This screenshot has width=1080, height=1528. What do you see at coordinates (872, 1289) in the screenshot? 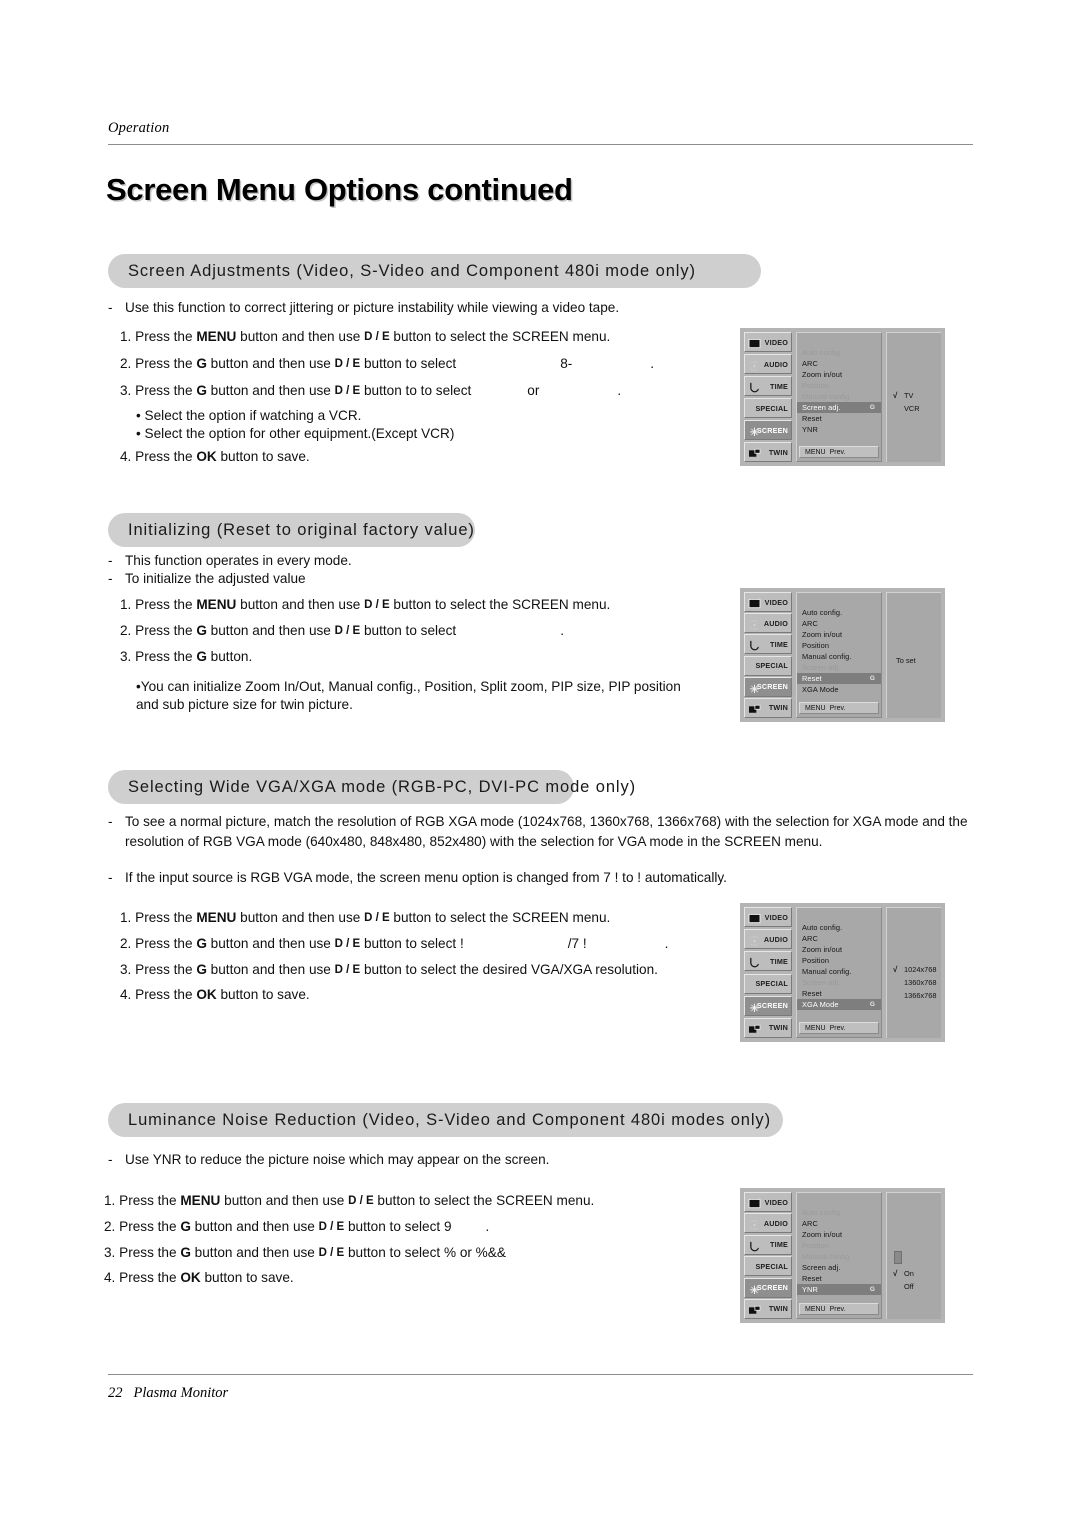
I see `osd-item-arrow-icon: G` at bounding box center [872, 1289].